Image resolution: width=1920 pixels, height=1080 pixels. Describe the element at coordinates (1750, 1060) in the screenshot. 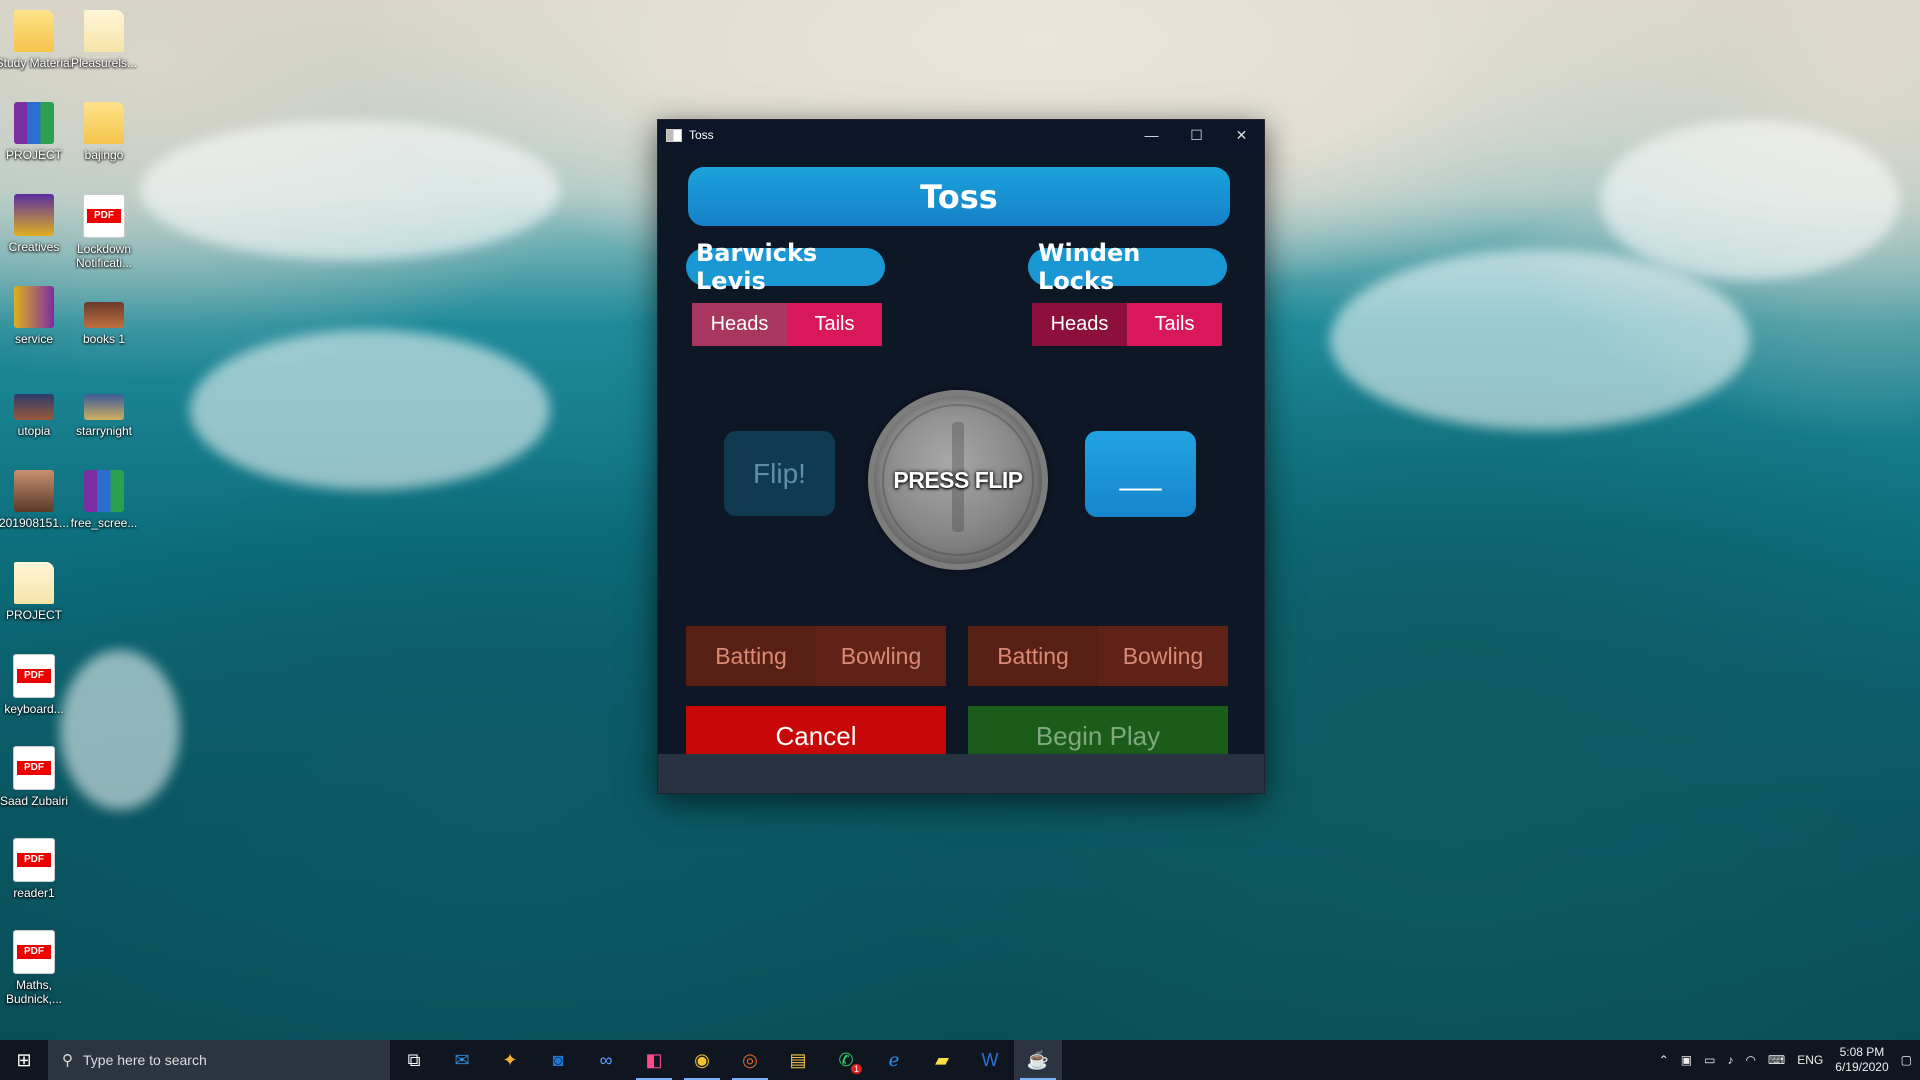

I see `wifi-icon: ◠` at that location.